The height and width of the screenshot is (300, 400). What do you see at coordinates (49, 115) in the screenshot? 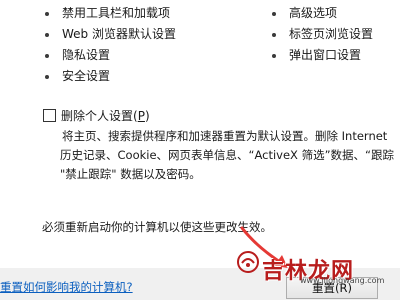
I see `checkbox-box` at bounding box center [49, 115].